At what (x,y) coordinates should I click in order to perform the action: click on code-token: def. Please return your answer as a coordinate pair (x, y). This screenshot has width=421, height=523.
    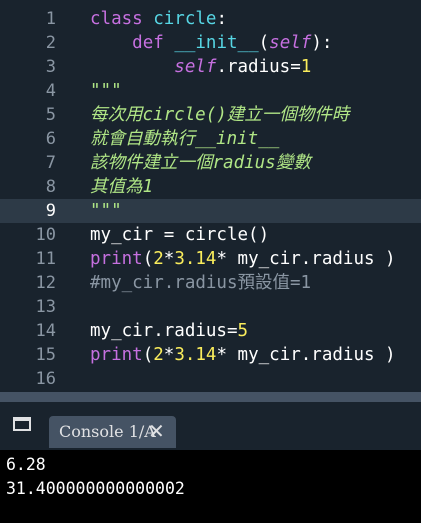
    Looking at the image, I should click on (153, 43).